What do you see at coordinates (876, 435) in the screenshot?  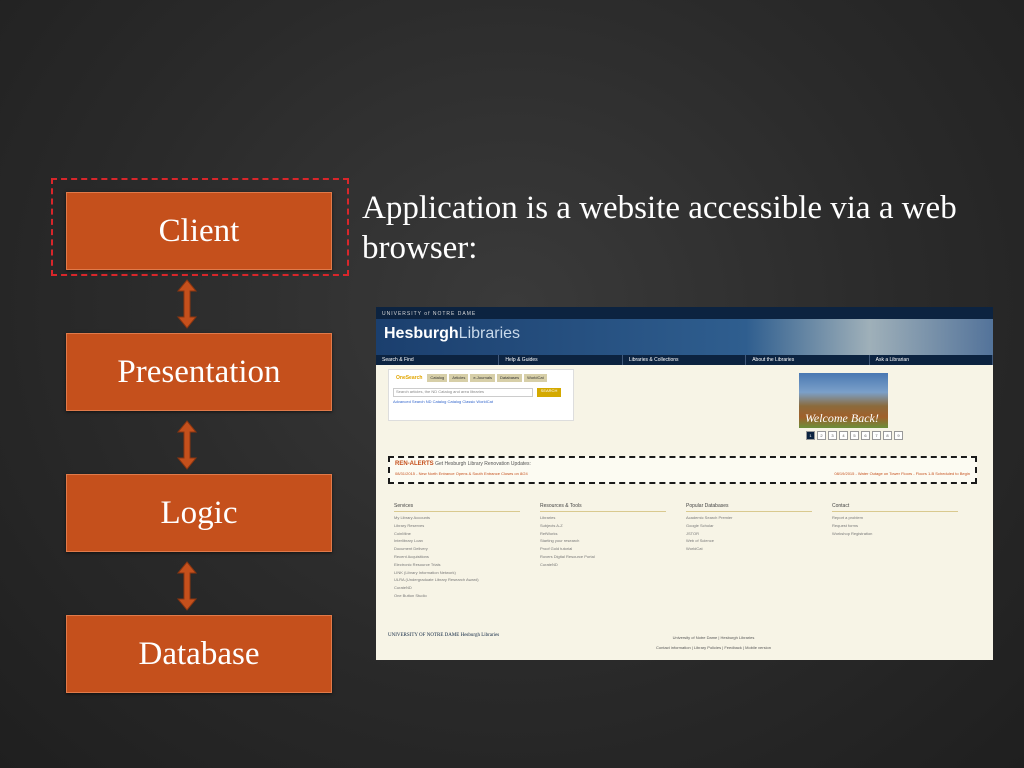 I see `pager-dot: 7` at bounding box center [876, 435].